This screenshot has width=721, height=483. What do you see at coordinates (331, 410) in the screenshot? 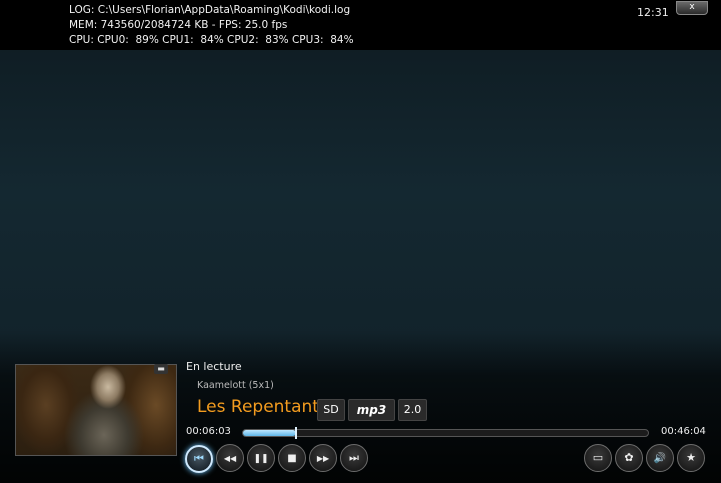
I see `video-resolution-flag: SD` at bounding box center [331, 410].